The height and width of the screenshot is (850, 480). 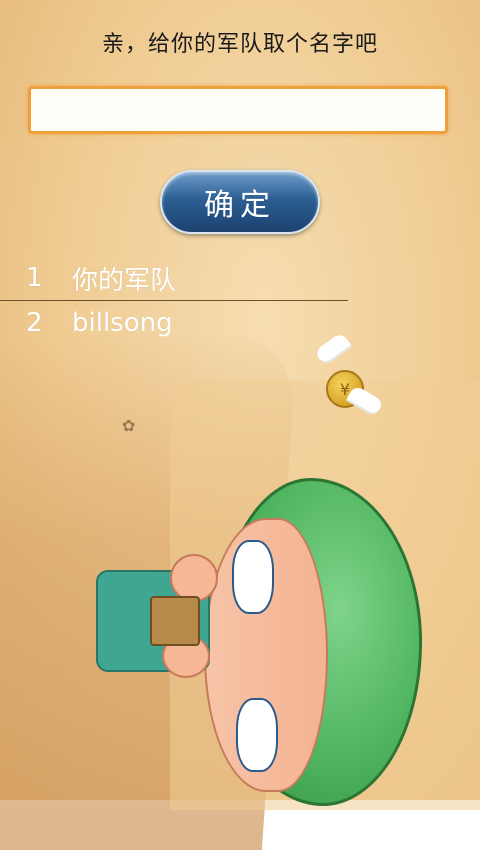 I want to click on confirm-button: 确定, so click(x=240, y=202).